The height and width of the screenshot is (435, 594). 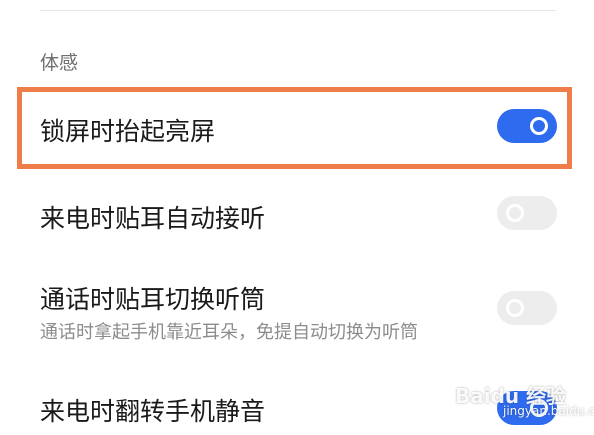 I want to click on setting-title: 来电时贴耳自动接听, so click(x=153, y=218).